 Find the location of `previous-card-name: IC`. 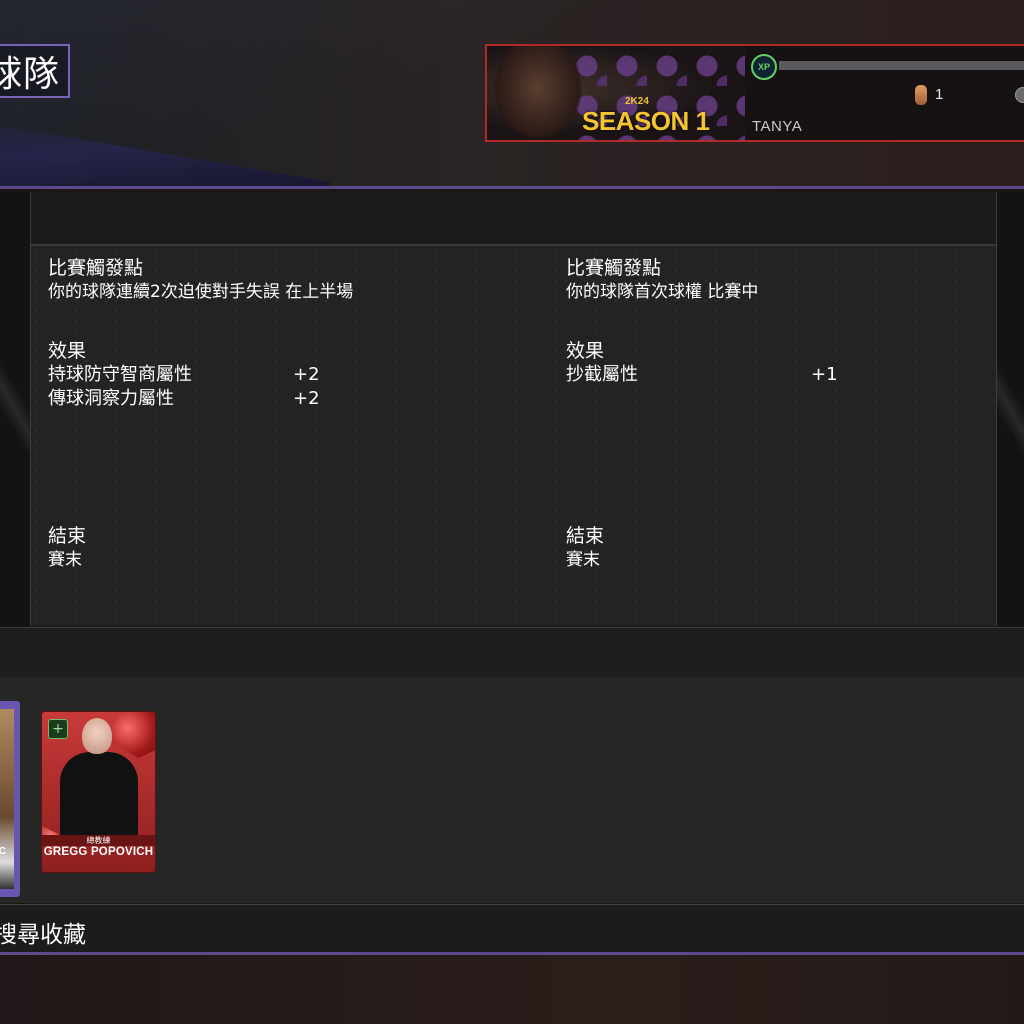

previous-card-name: IC is located at coordinates (3, 851).